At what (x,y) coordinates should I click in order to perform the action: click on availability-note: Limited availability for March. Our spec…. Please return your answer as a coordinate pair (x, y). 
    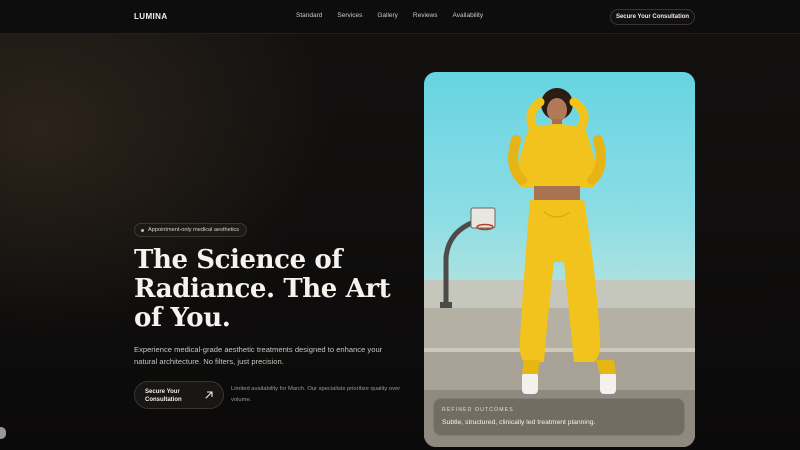
    Looking at the image, I should click on (316, 394).